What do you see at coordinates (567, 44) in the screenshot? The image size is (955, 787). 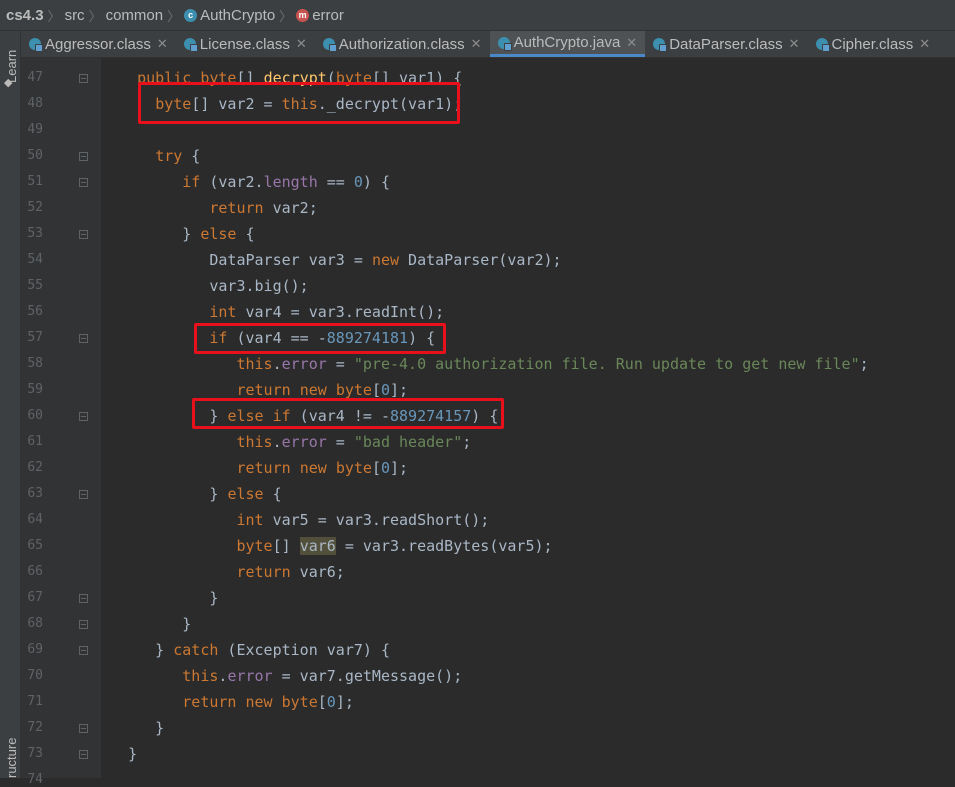 I see `tab-authcrypto-java: AuthCrypto.java ✕` at bounding box center [567, 44].